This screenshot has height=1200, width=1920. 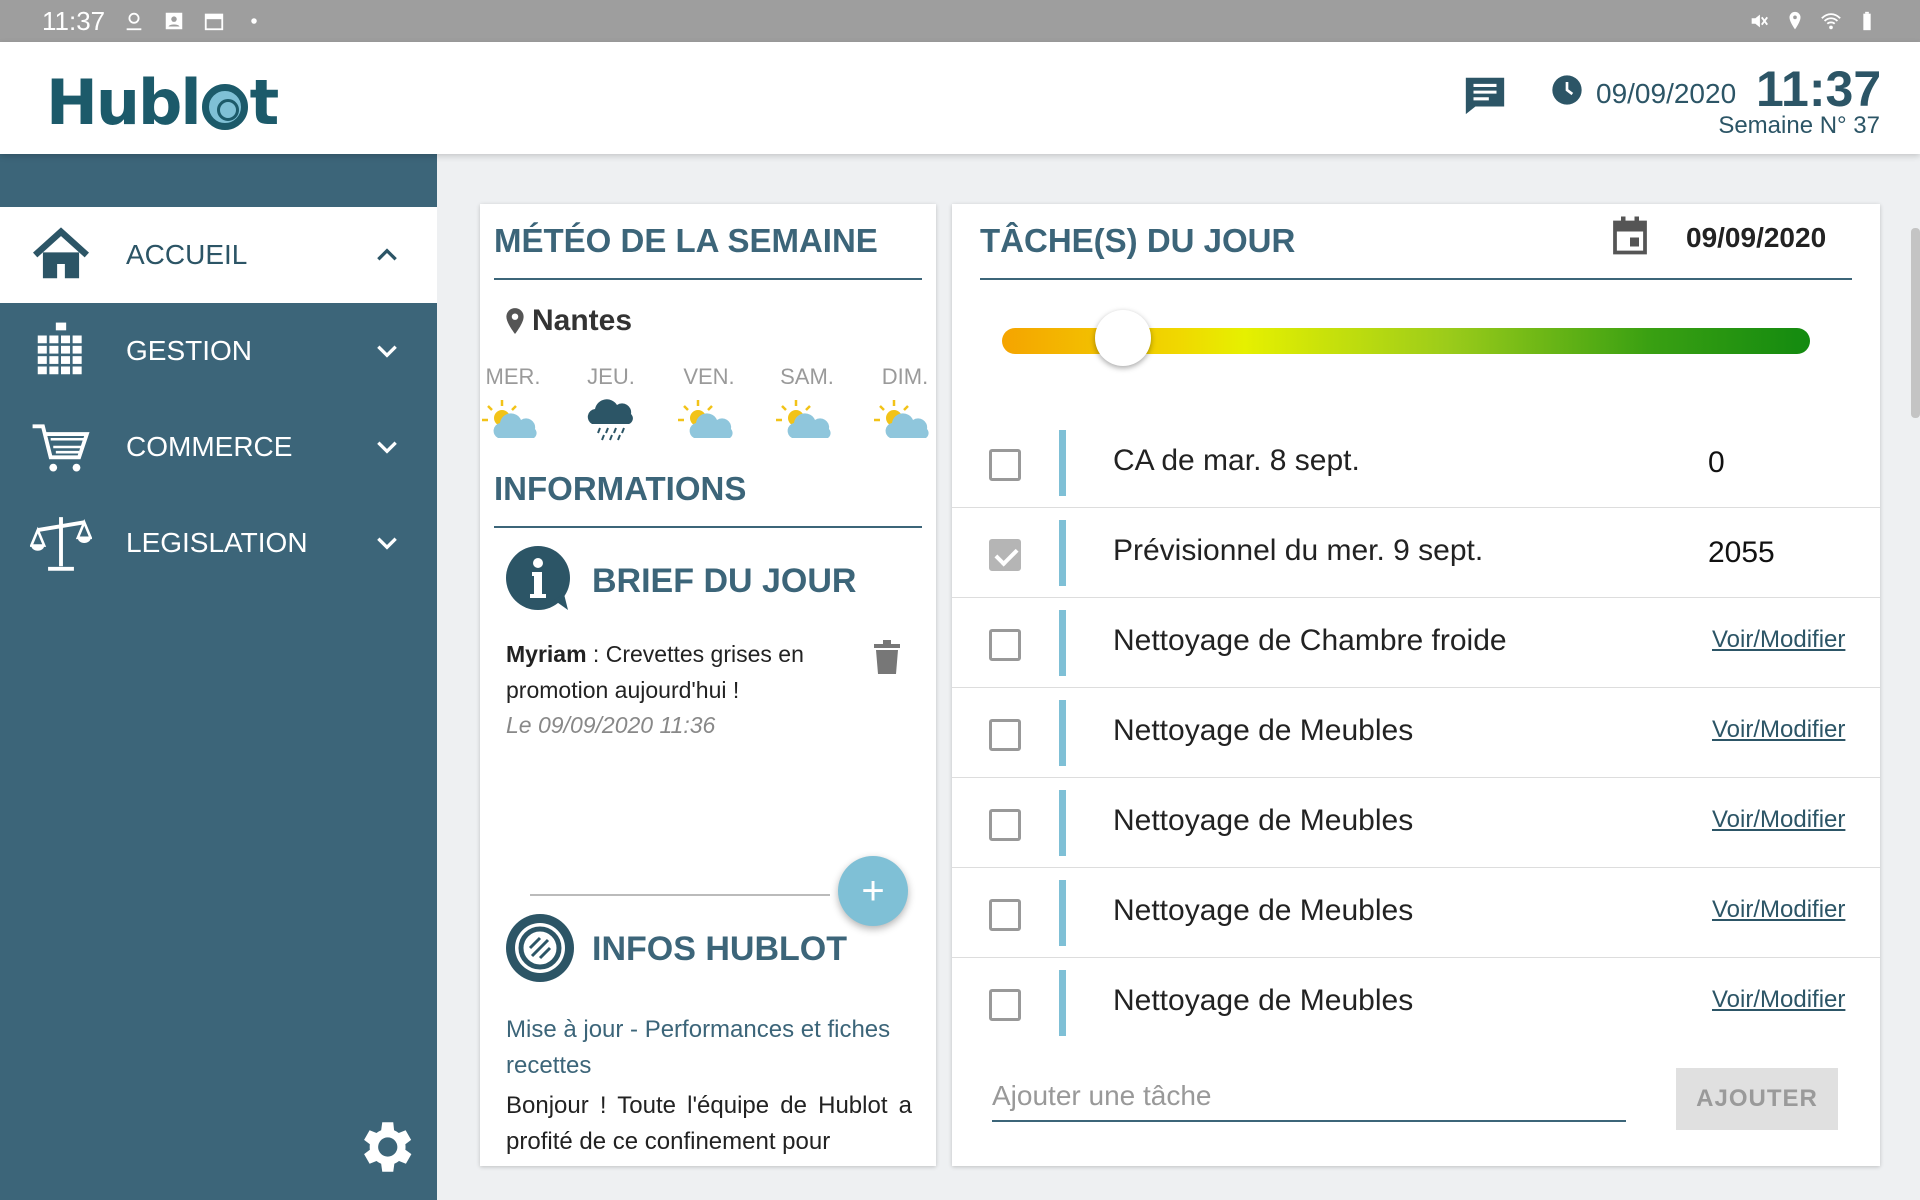 I want to click on task-label: CA de mar. 8 sept., so click(x=1236, y=460).